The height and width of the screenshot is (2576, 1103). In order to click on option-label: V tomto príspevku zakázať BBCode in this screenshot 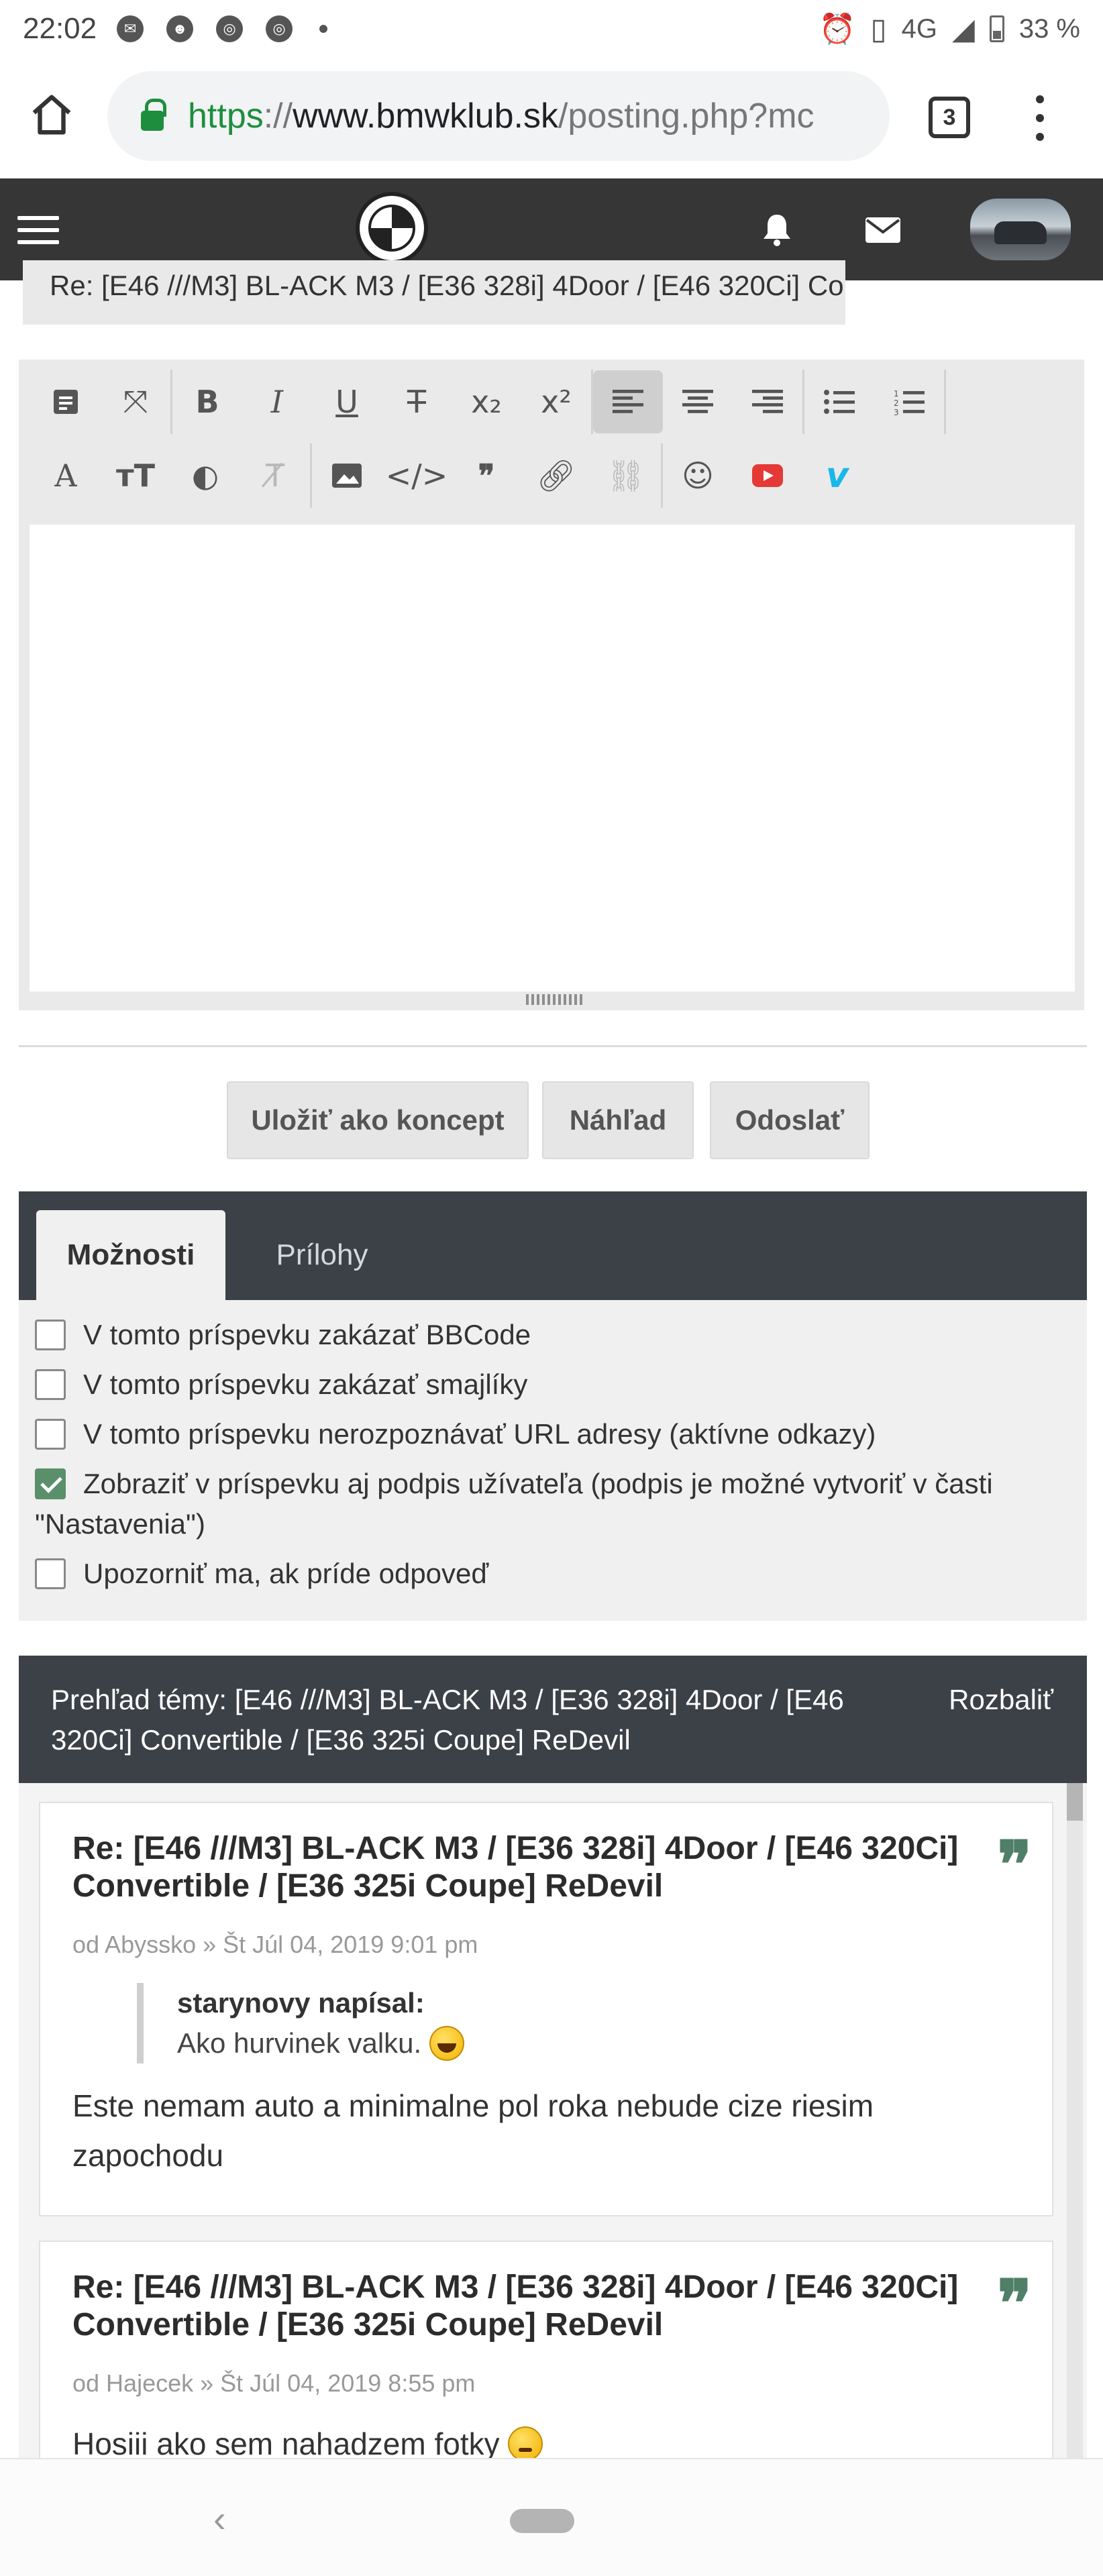, I will do `click(307, 1334)`.